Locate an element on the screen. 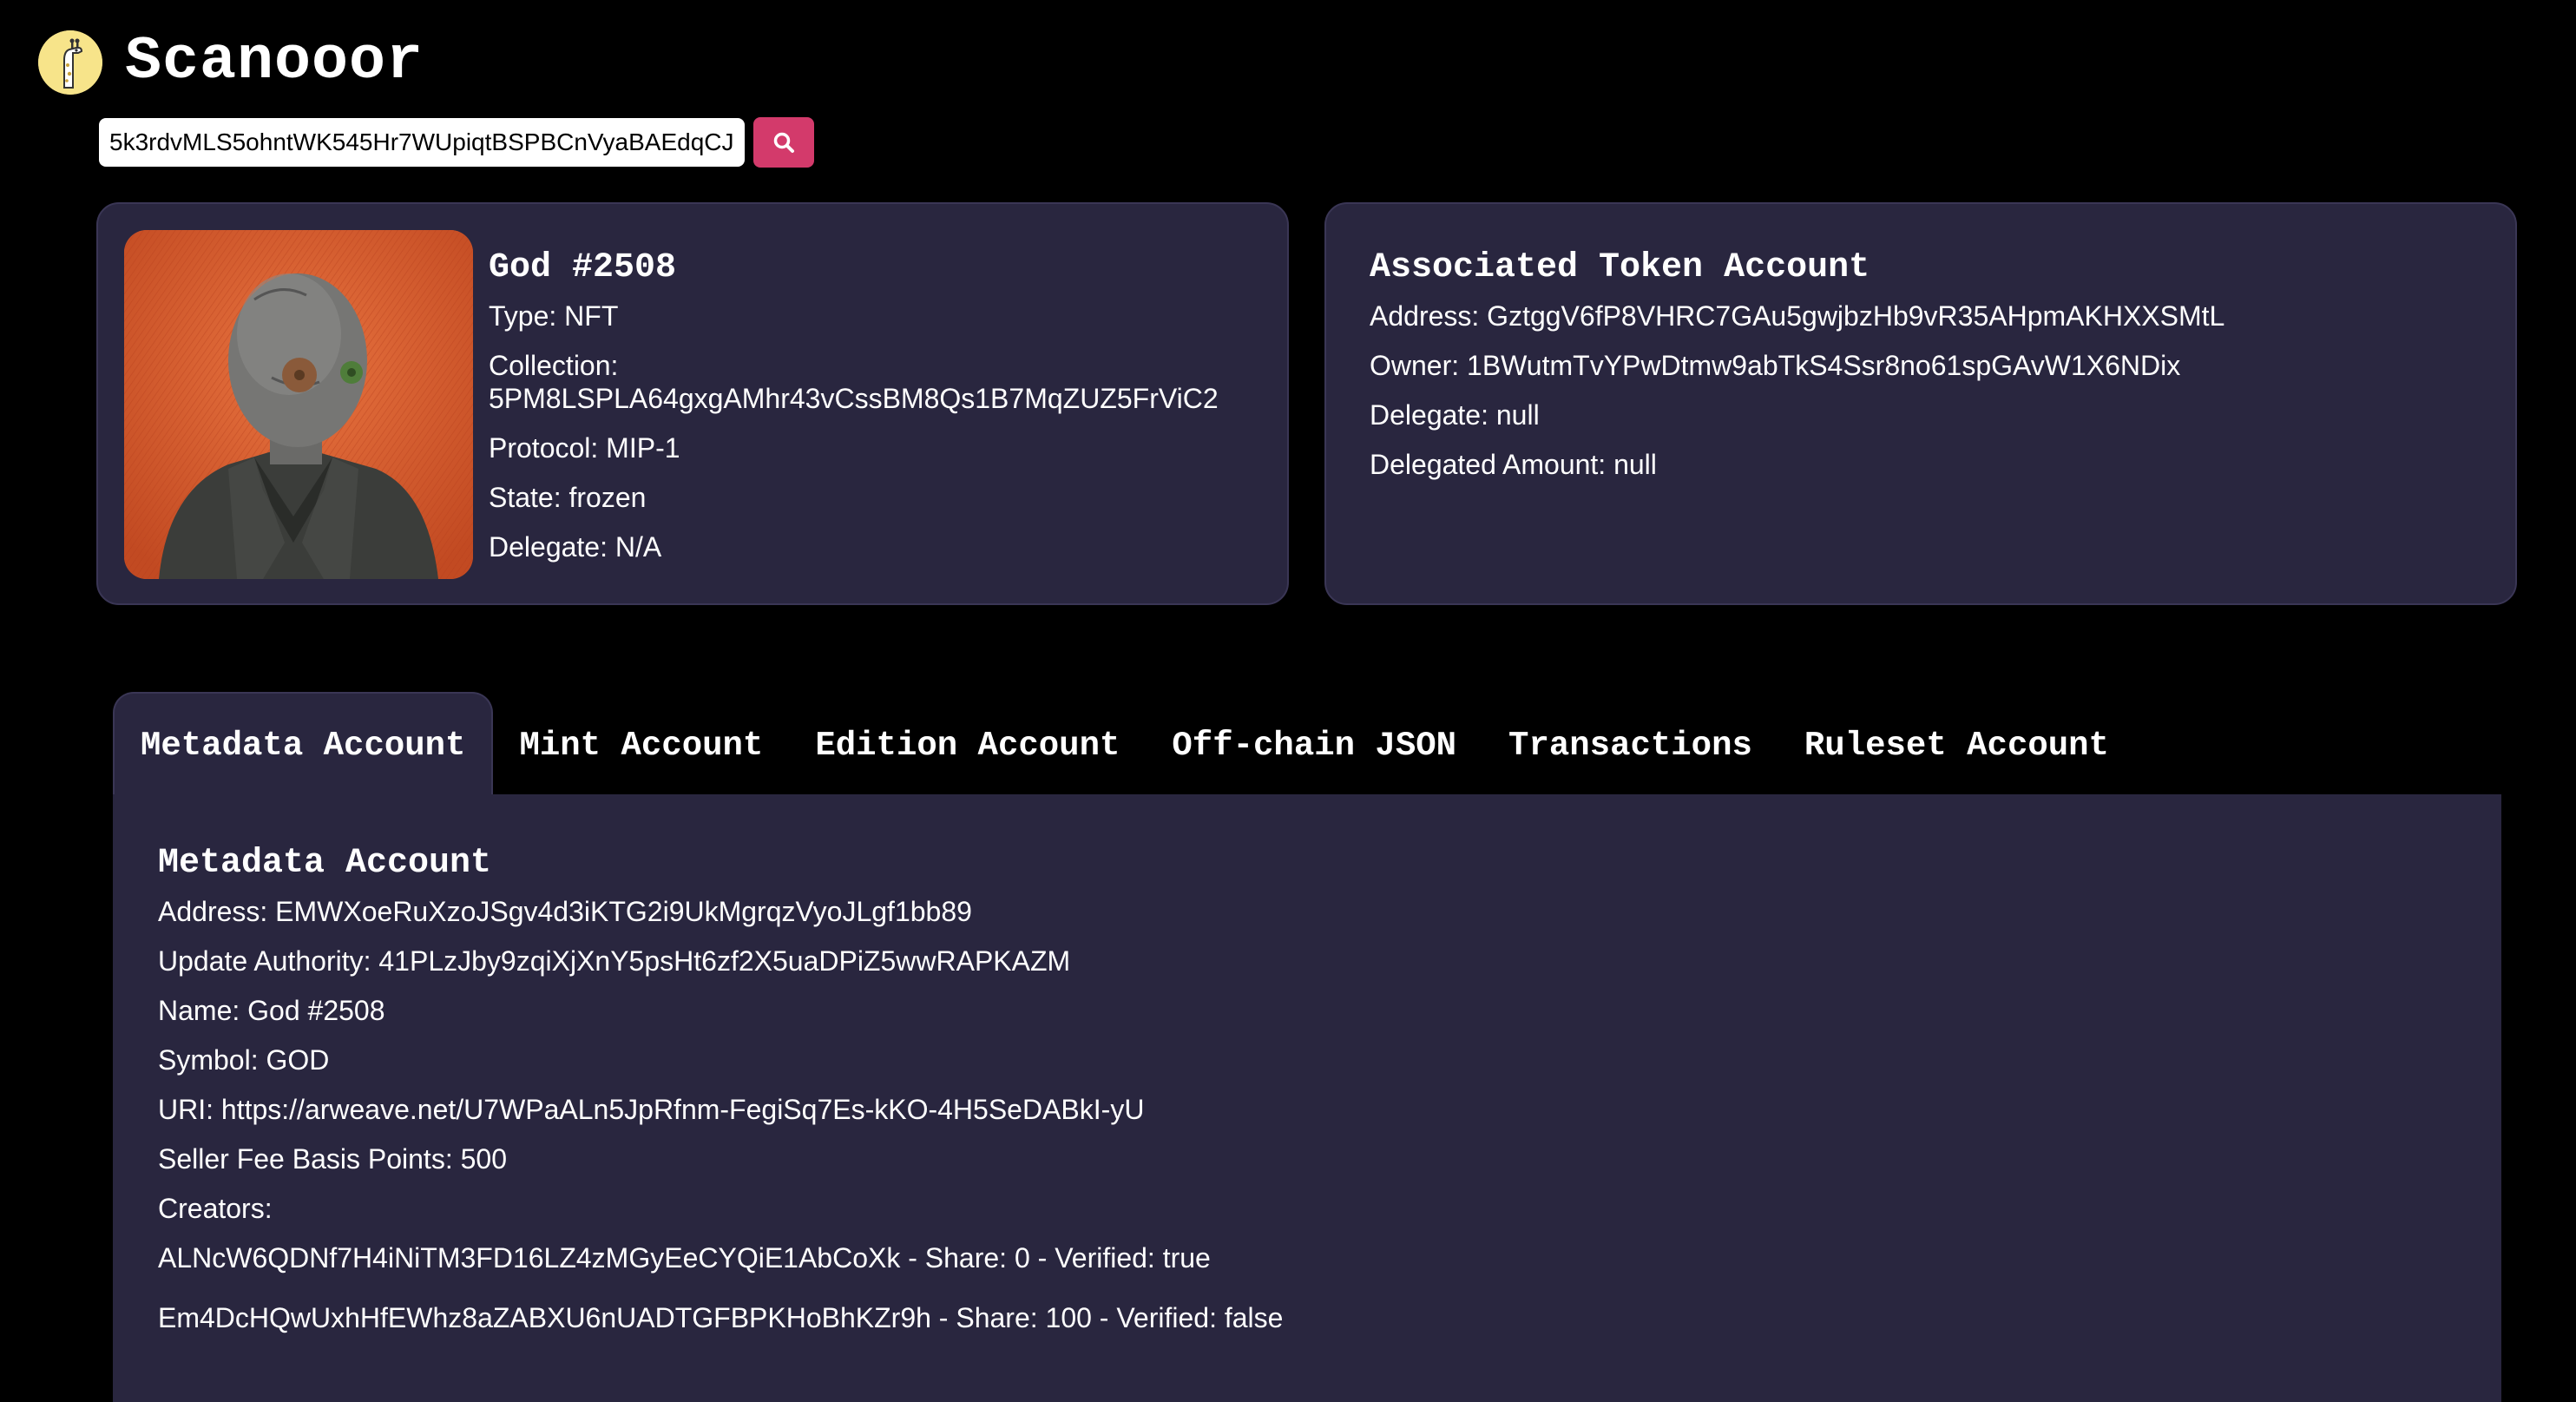  nft-title: God #2508 is located at coordinates (583, 268).